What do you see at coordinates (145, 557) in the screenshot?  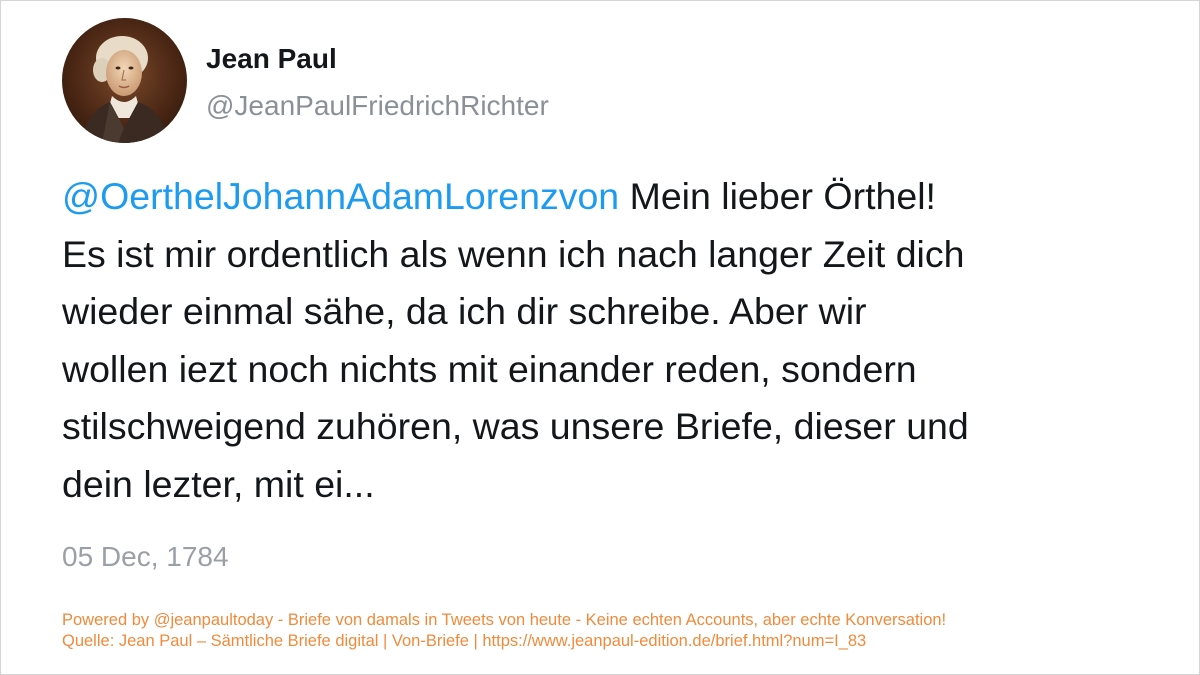 I see `tweet-date: 05 Dec, 1784` at bounding box center [145, 557].